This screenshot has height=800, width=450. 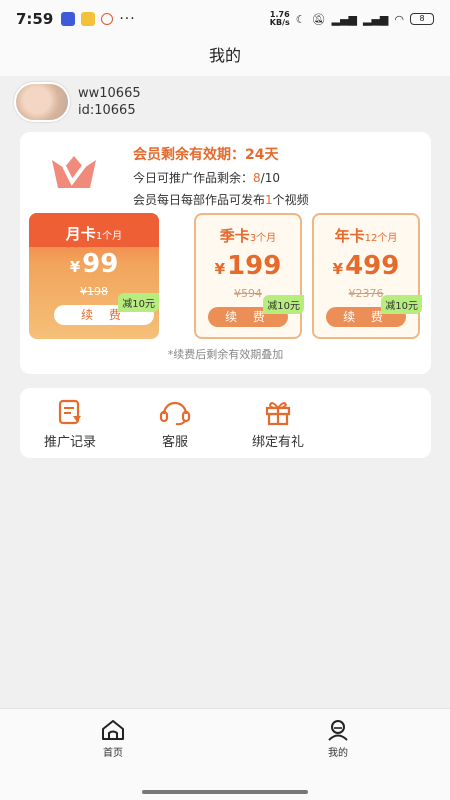 I want to click on plan-price: ¥199, so click(x=248, y=266).